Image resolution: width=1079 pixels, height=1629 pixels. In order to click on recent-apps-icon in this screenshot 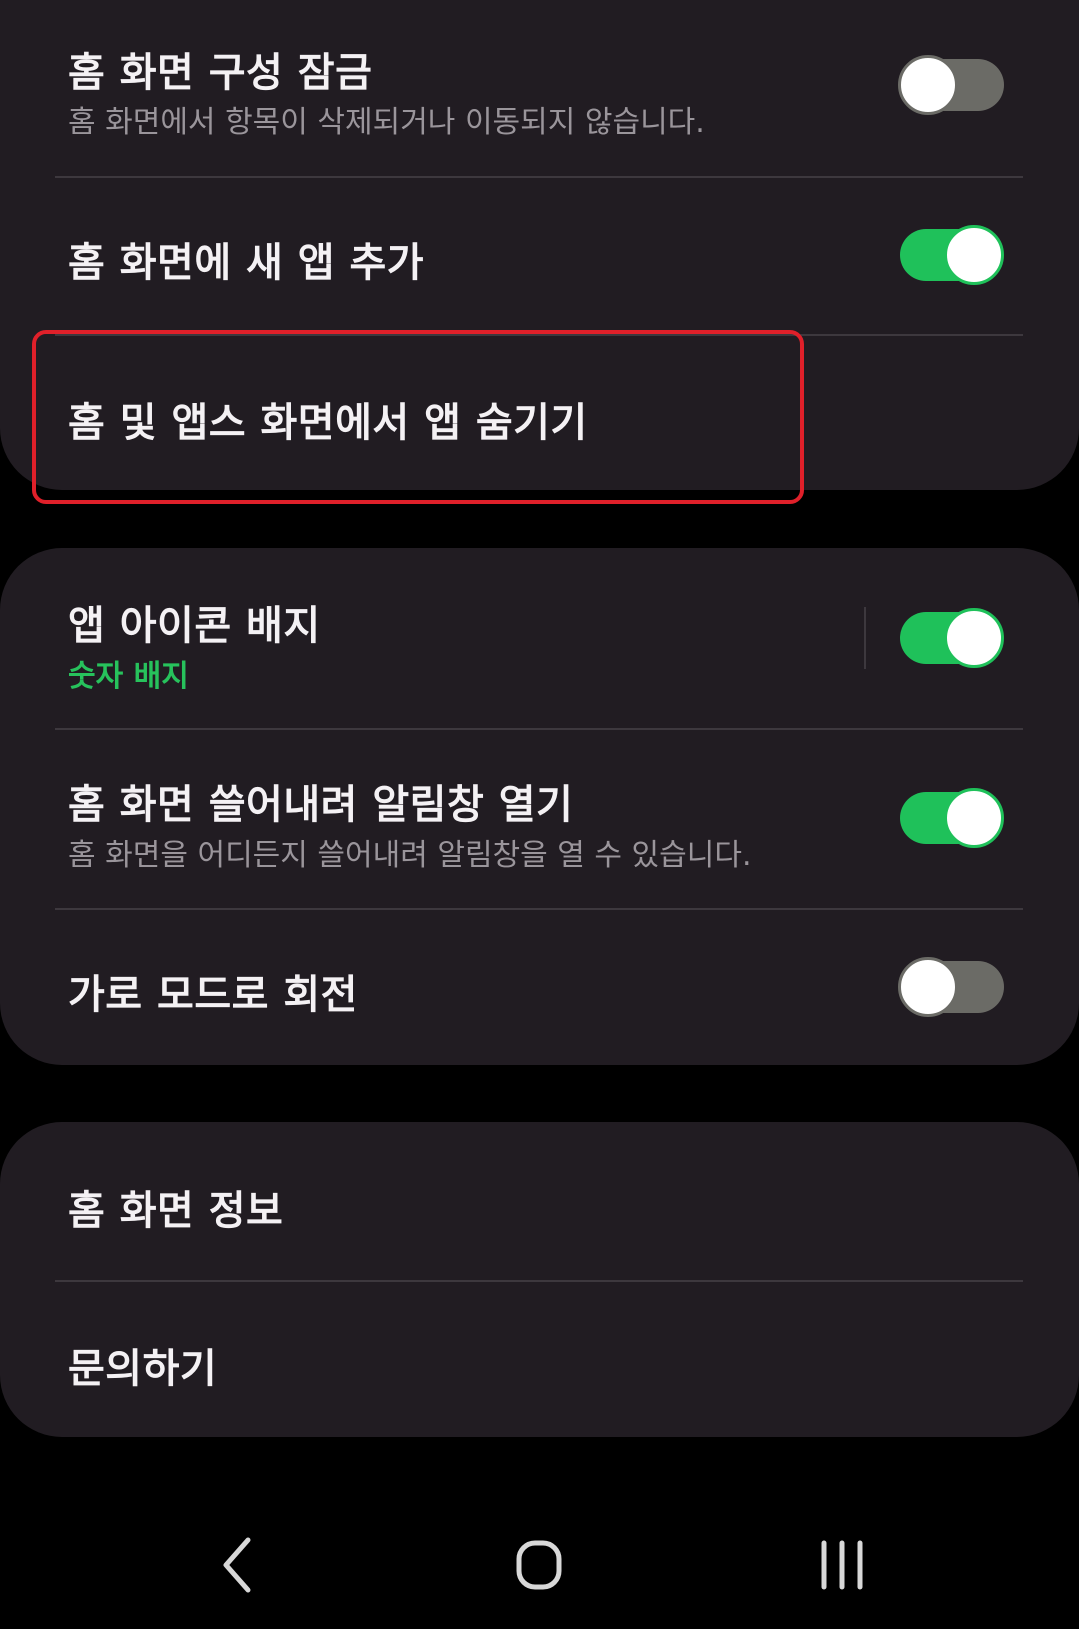, I will do `click(842, 1564)`.